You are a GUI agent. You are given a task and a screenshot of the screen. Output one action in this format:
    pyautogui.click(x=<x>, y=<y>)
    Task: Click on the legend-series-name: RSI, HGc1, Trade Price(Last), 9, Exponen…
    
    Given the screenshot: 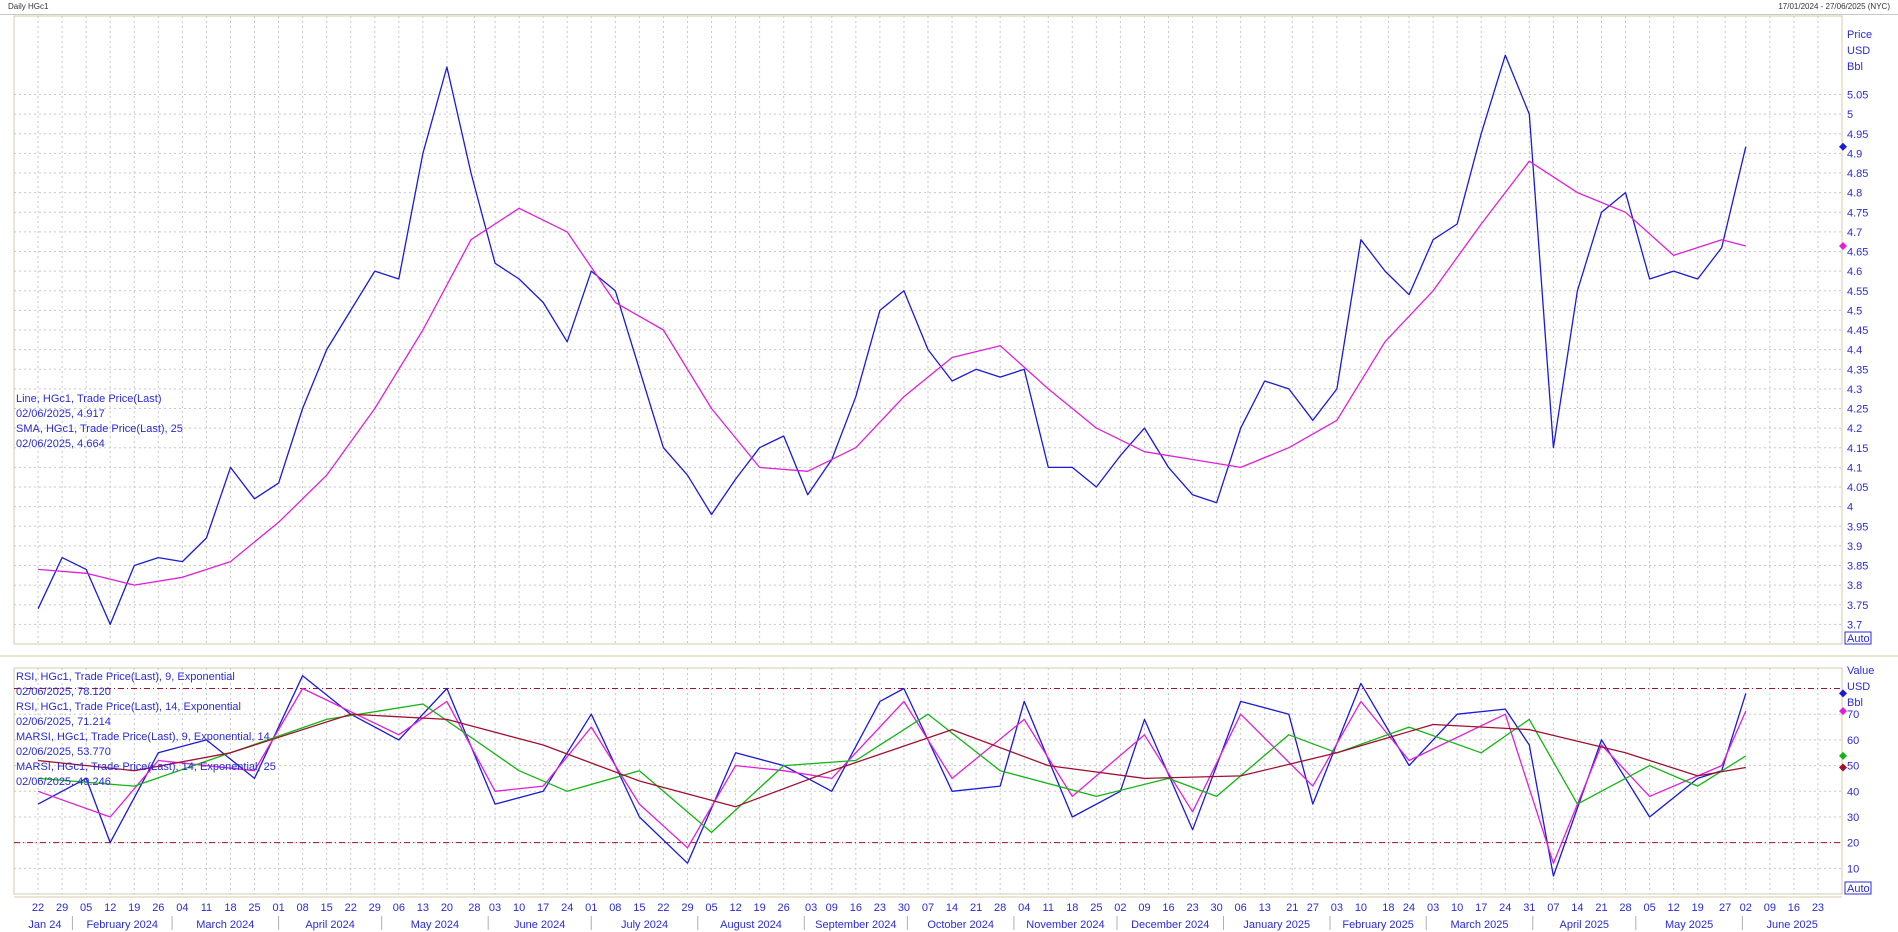 What is the action you would take?
    pyautogui.click(x=125, y=677)
    